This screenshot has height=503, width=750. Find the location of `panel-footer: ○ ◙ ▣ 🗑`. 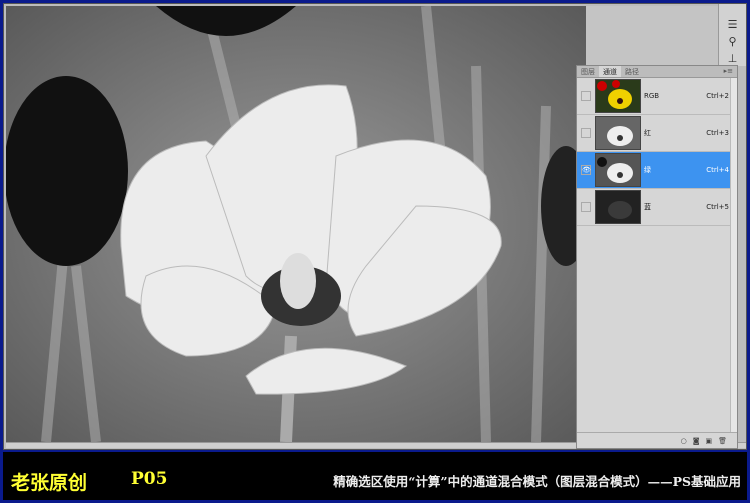

panel-footer: ○ ◙ ▣ 🗑 is located at coordinates (657, 440).